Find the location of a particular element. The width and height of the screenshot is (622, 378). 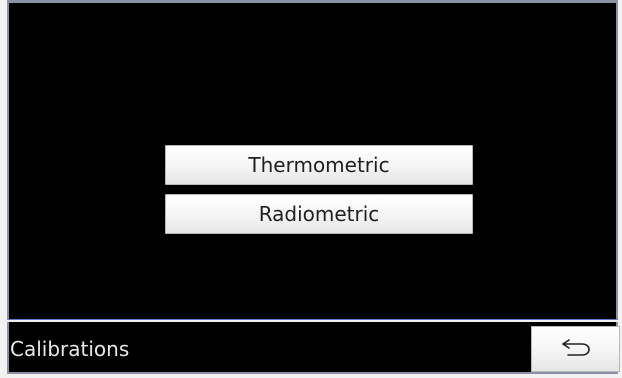

thermometric-button: Thermometric is located at coordinates (319, 165).